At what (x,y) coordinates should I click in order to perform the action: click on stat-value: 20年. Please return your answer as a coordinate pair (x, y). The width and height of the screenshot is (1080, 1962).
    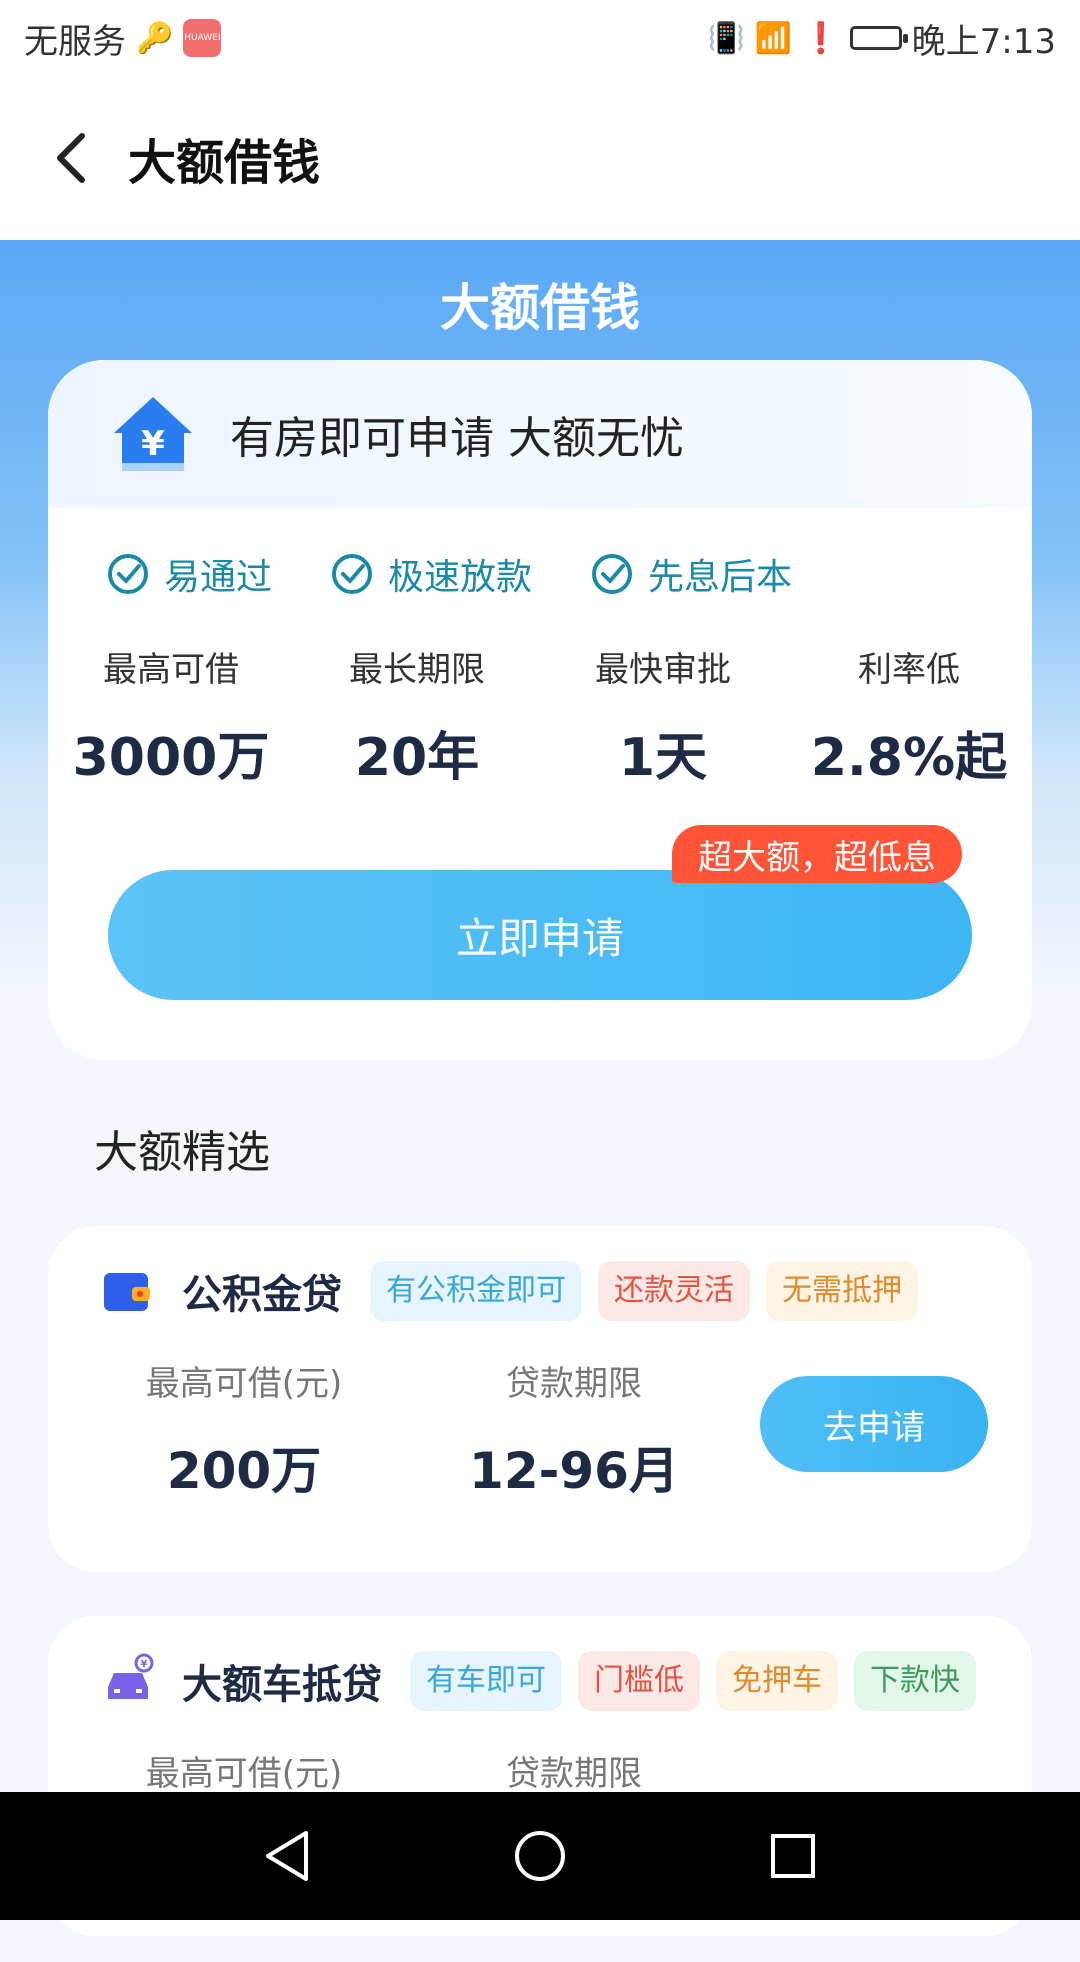
    Looking at the image, I should click on (417, 758).